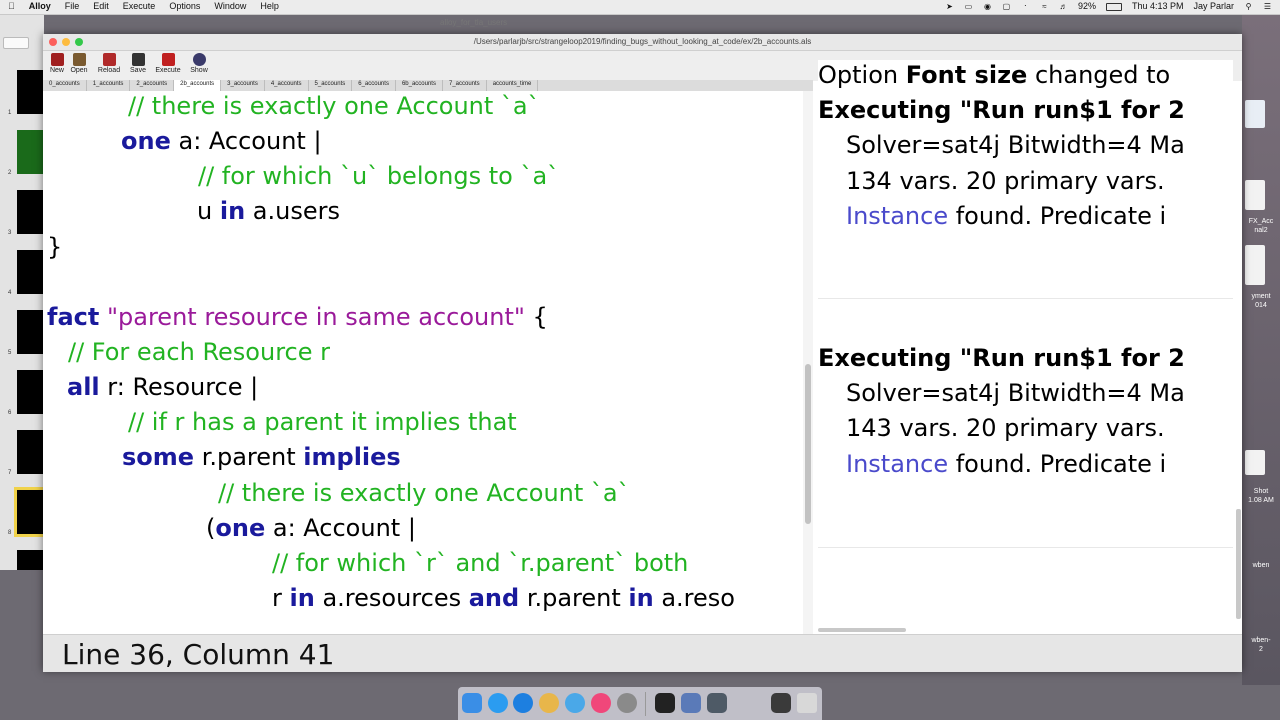  I want to click on wifi-icon: ≈, so click(1044, 6).